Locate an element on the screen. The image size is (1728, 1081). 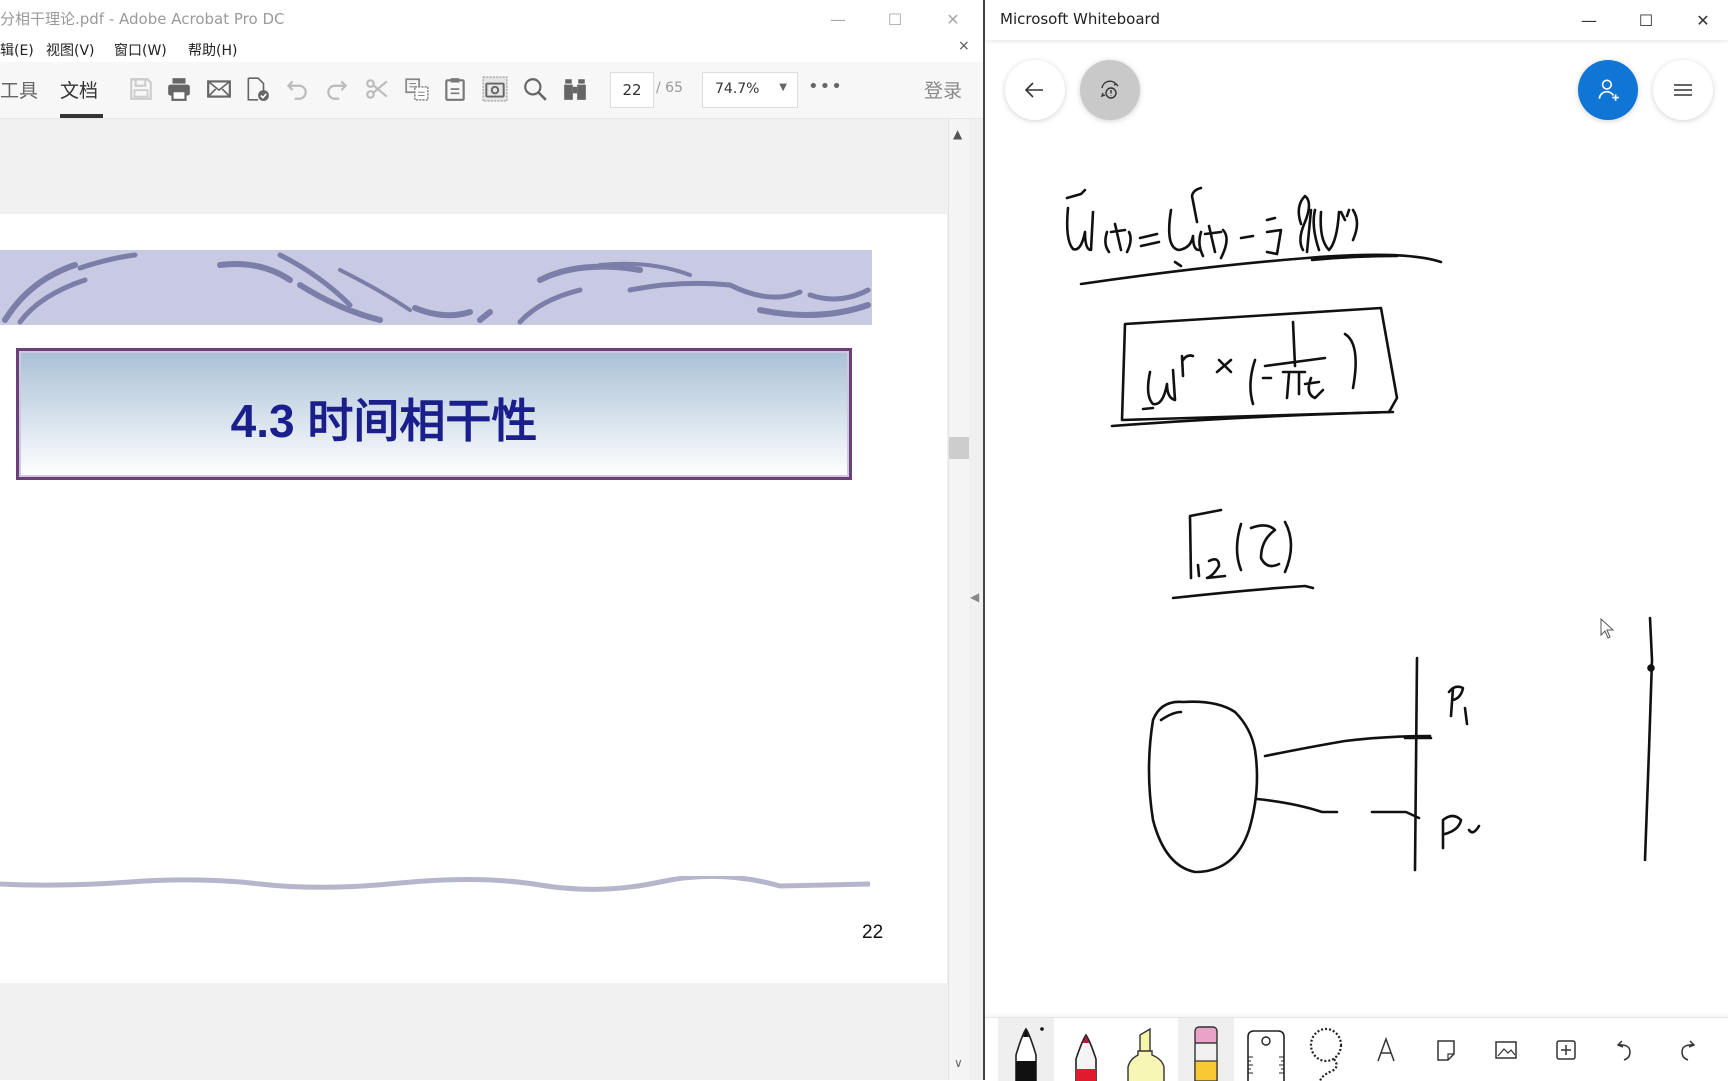
slide-title-box: 4.3 时间相干性 is located at coordinates (434, 414).